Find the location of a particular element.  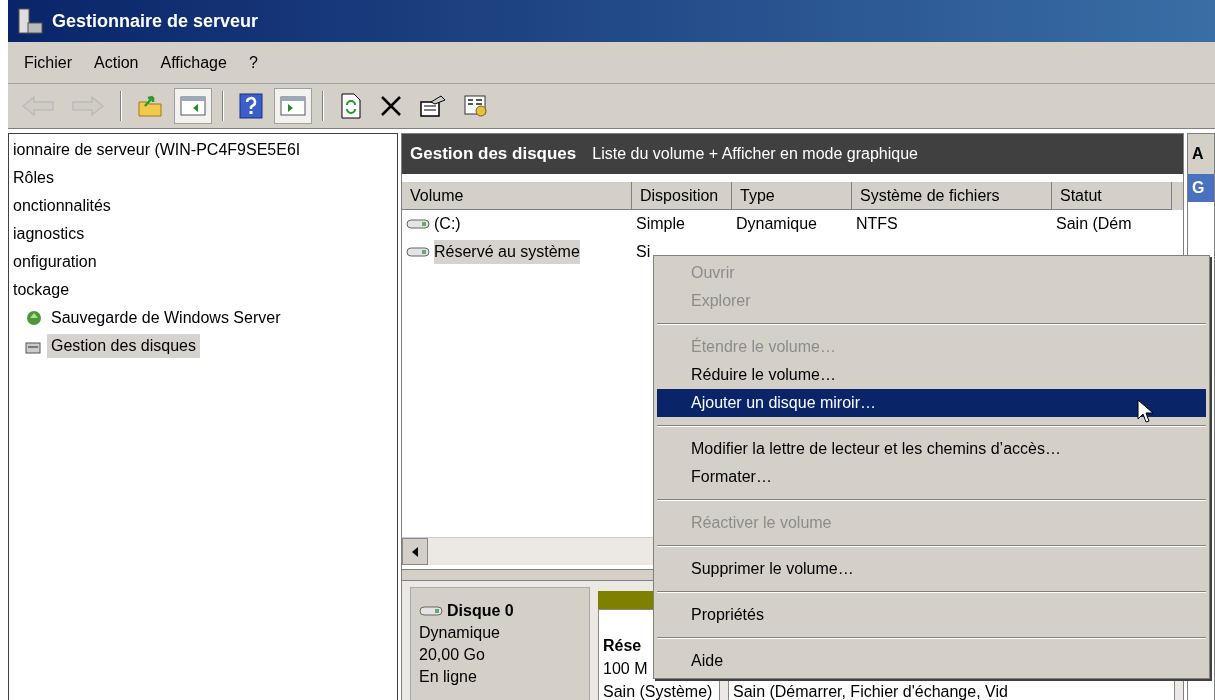

disk-name: Disque 0 is located at coordinates (480, 611).